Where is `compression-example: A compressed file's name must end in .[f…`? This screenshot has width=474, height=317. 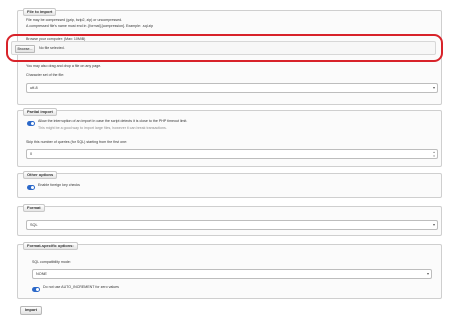
compression-example: A compressed file's name must end in .[f… is located at coordinates (90, 26).